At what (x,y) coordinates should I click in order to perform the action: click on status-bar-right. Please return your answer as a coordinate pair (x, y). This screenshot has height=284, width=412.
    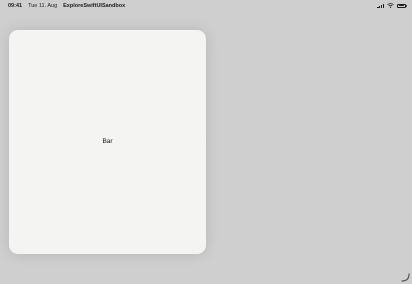
    Looking at the image, I should click on (392, 5).